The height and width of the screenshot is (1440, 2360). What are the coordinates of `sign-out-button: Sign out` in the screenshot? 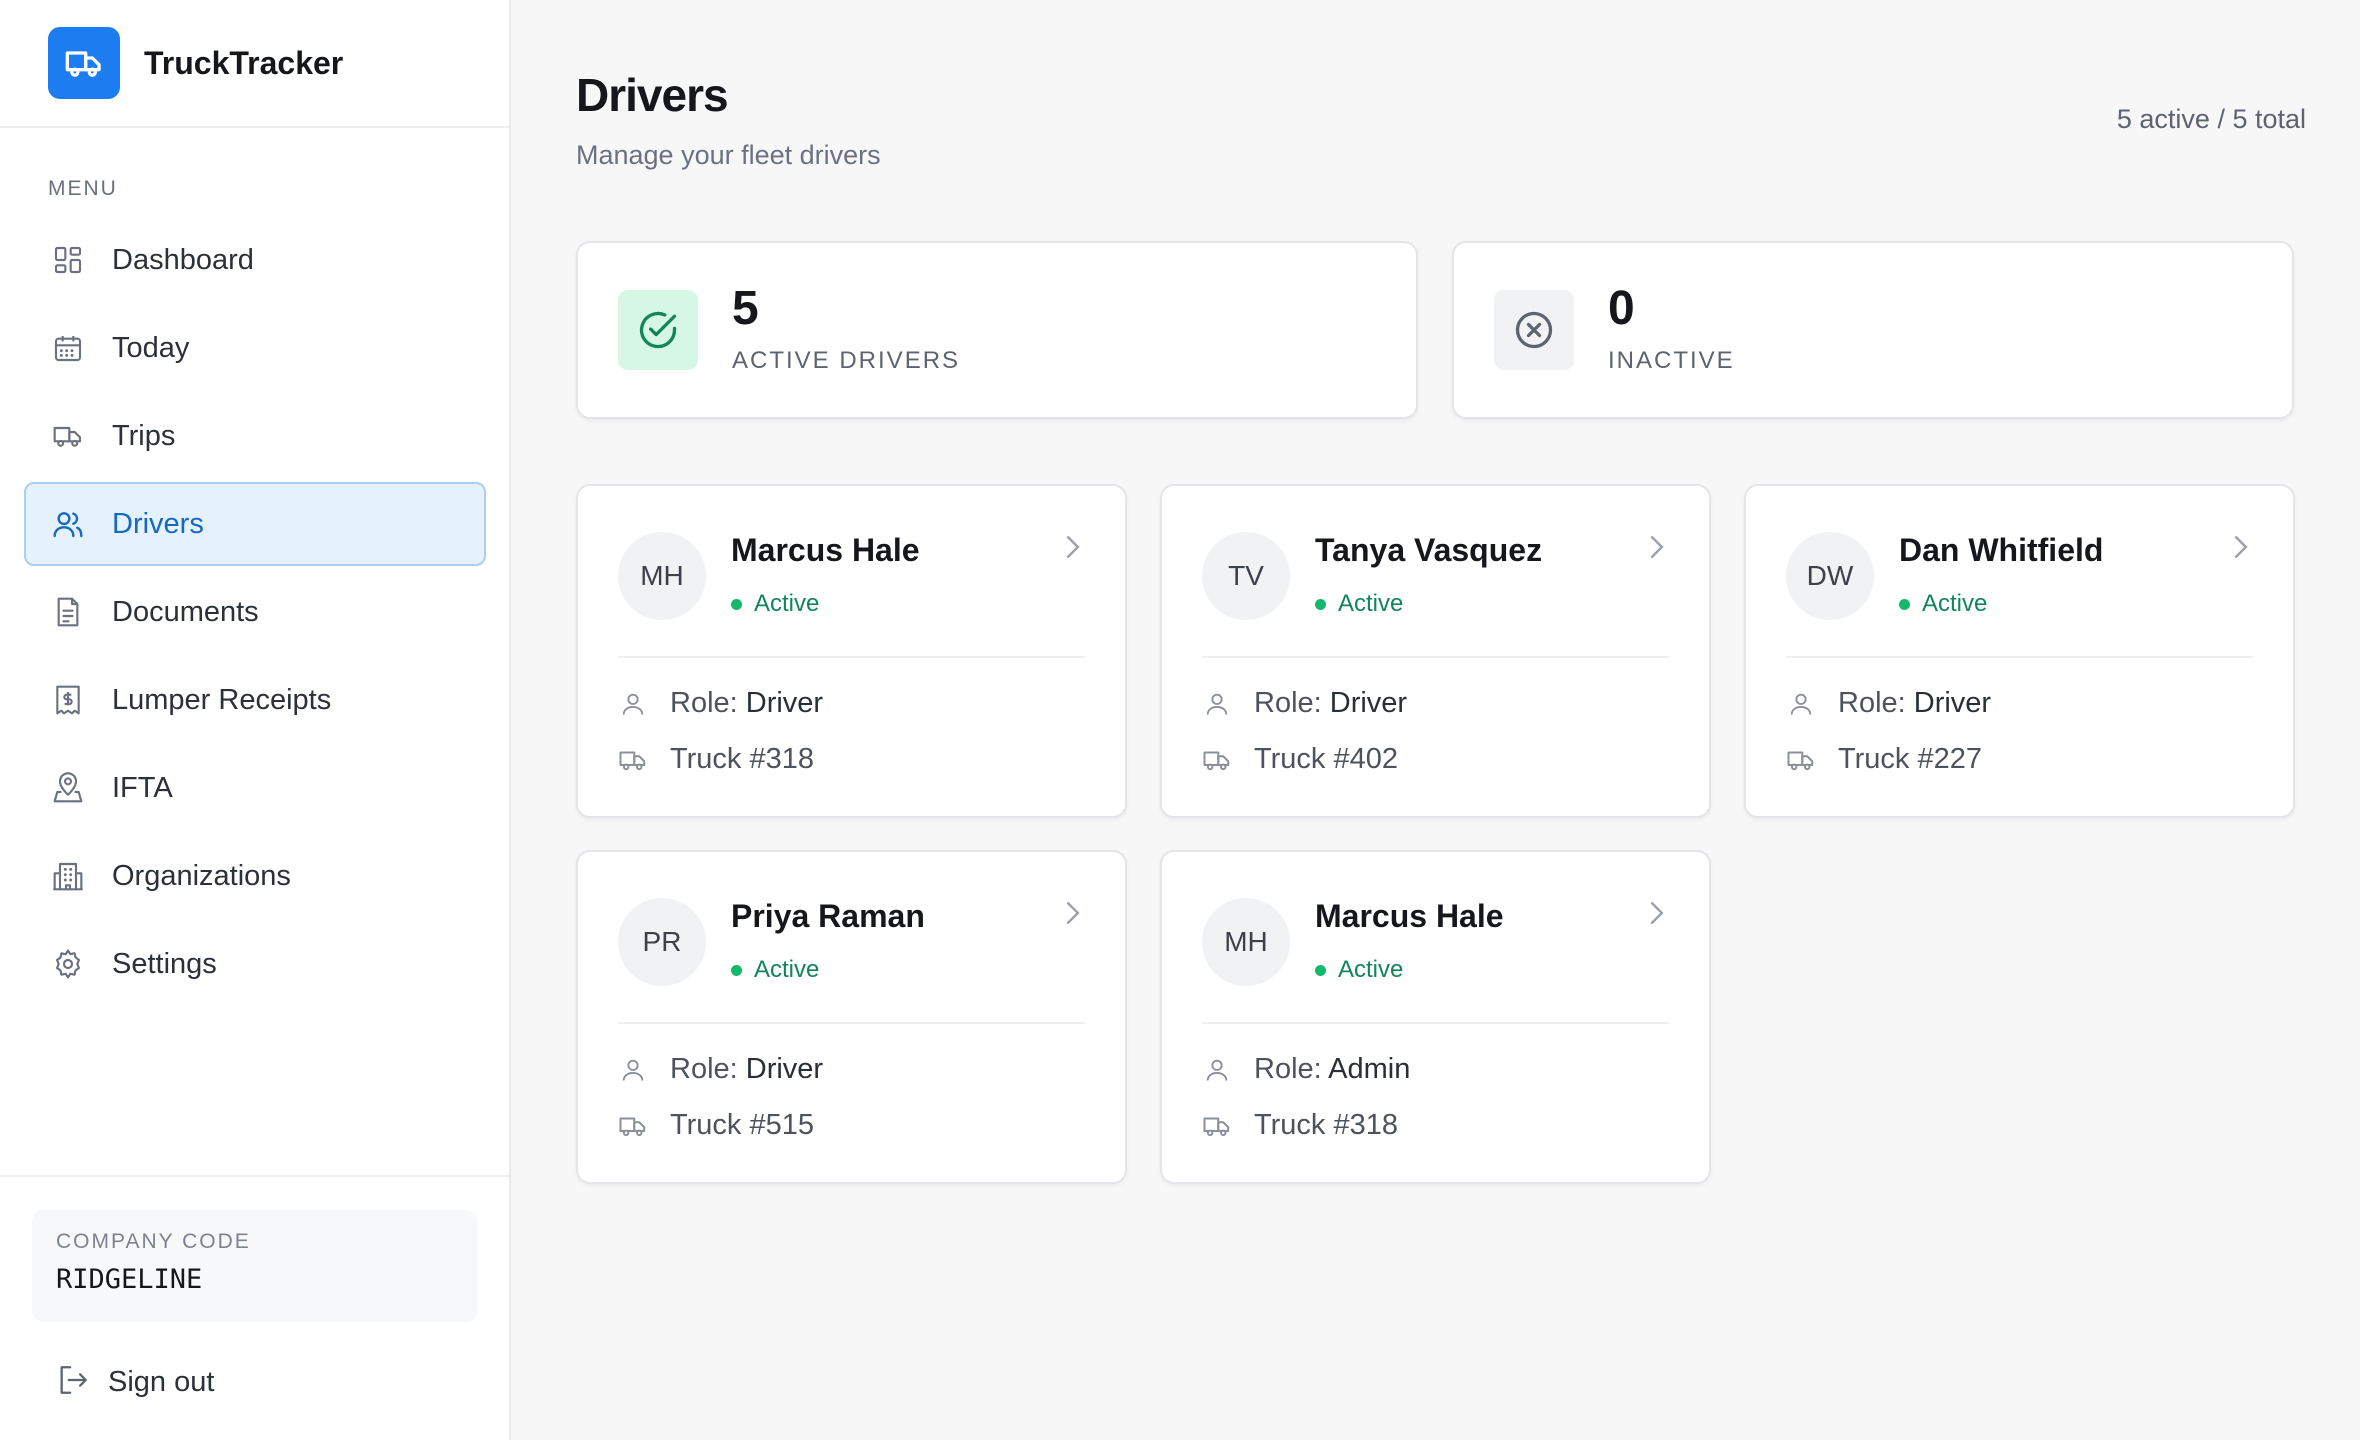 It's located at (135, 1382).